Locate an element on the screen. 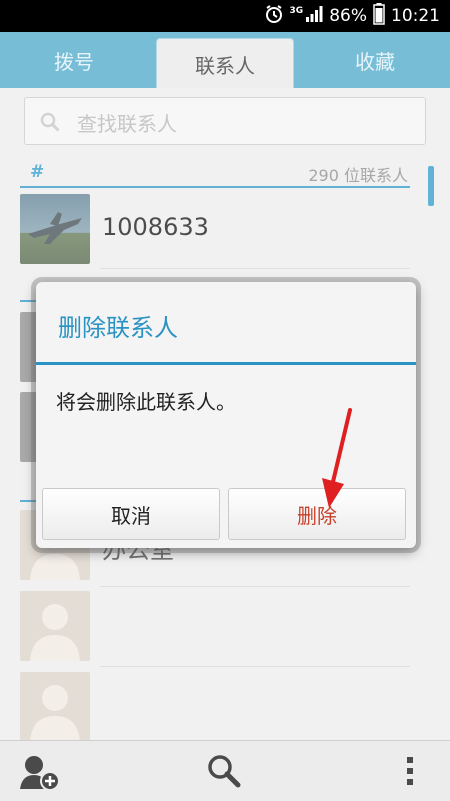 The height and width of the screenshot is (801, 450). battery-icon is located at coordinates (379, 16).